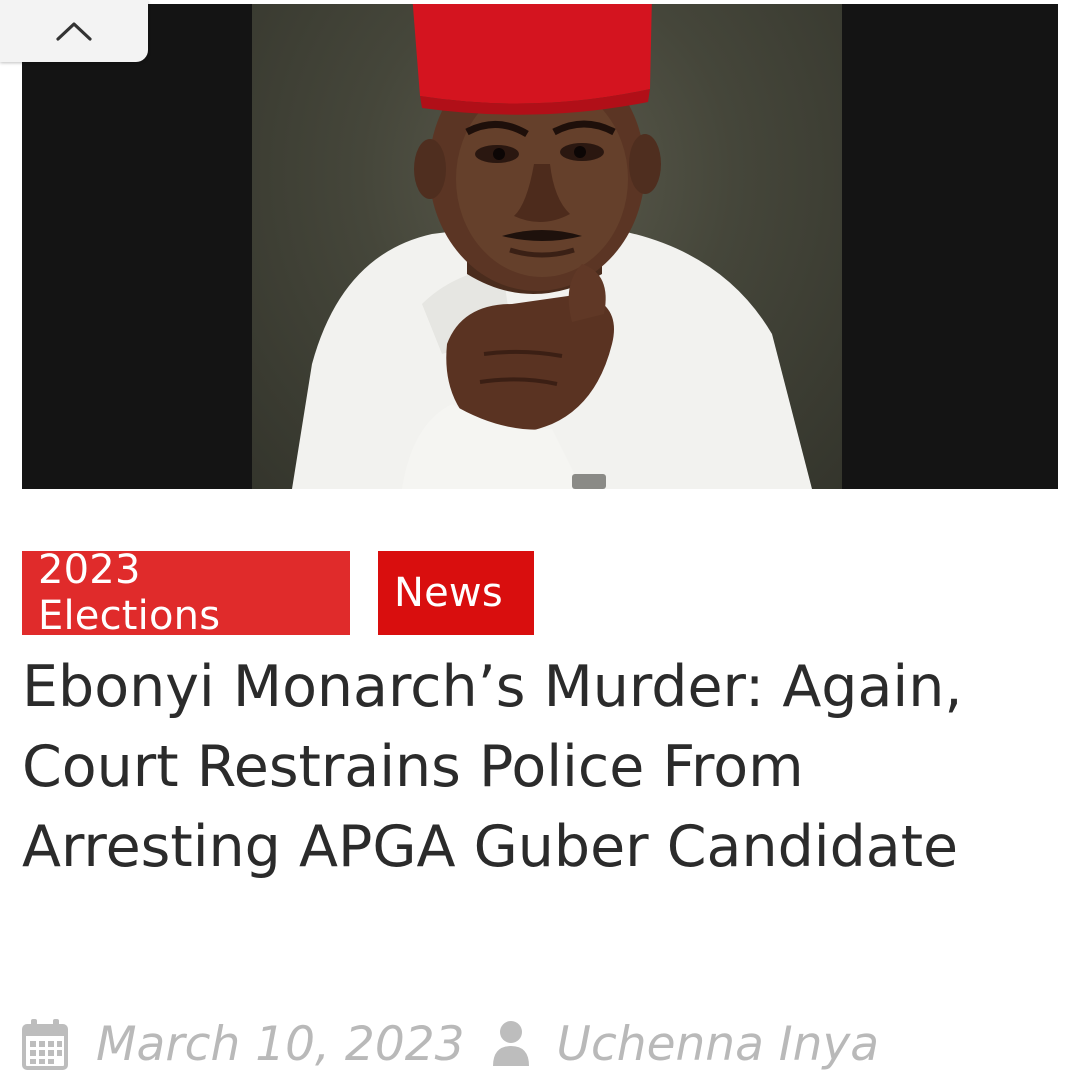  I want to click on calendar-icon, so click(45, 1044).